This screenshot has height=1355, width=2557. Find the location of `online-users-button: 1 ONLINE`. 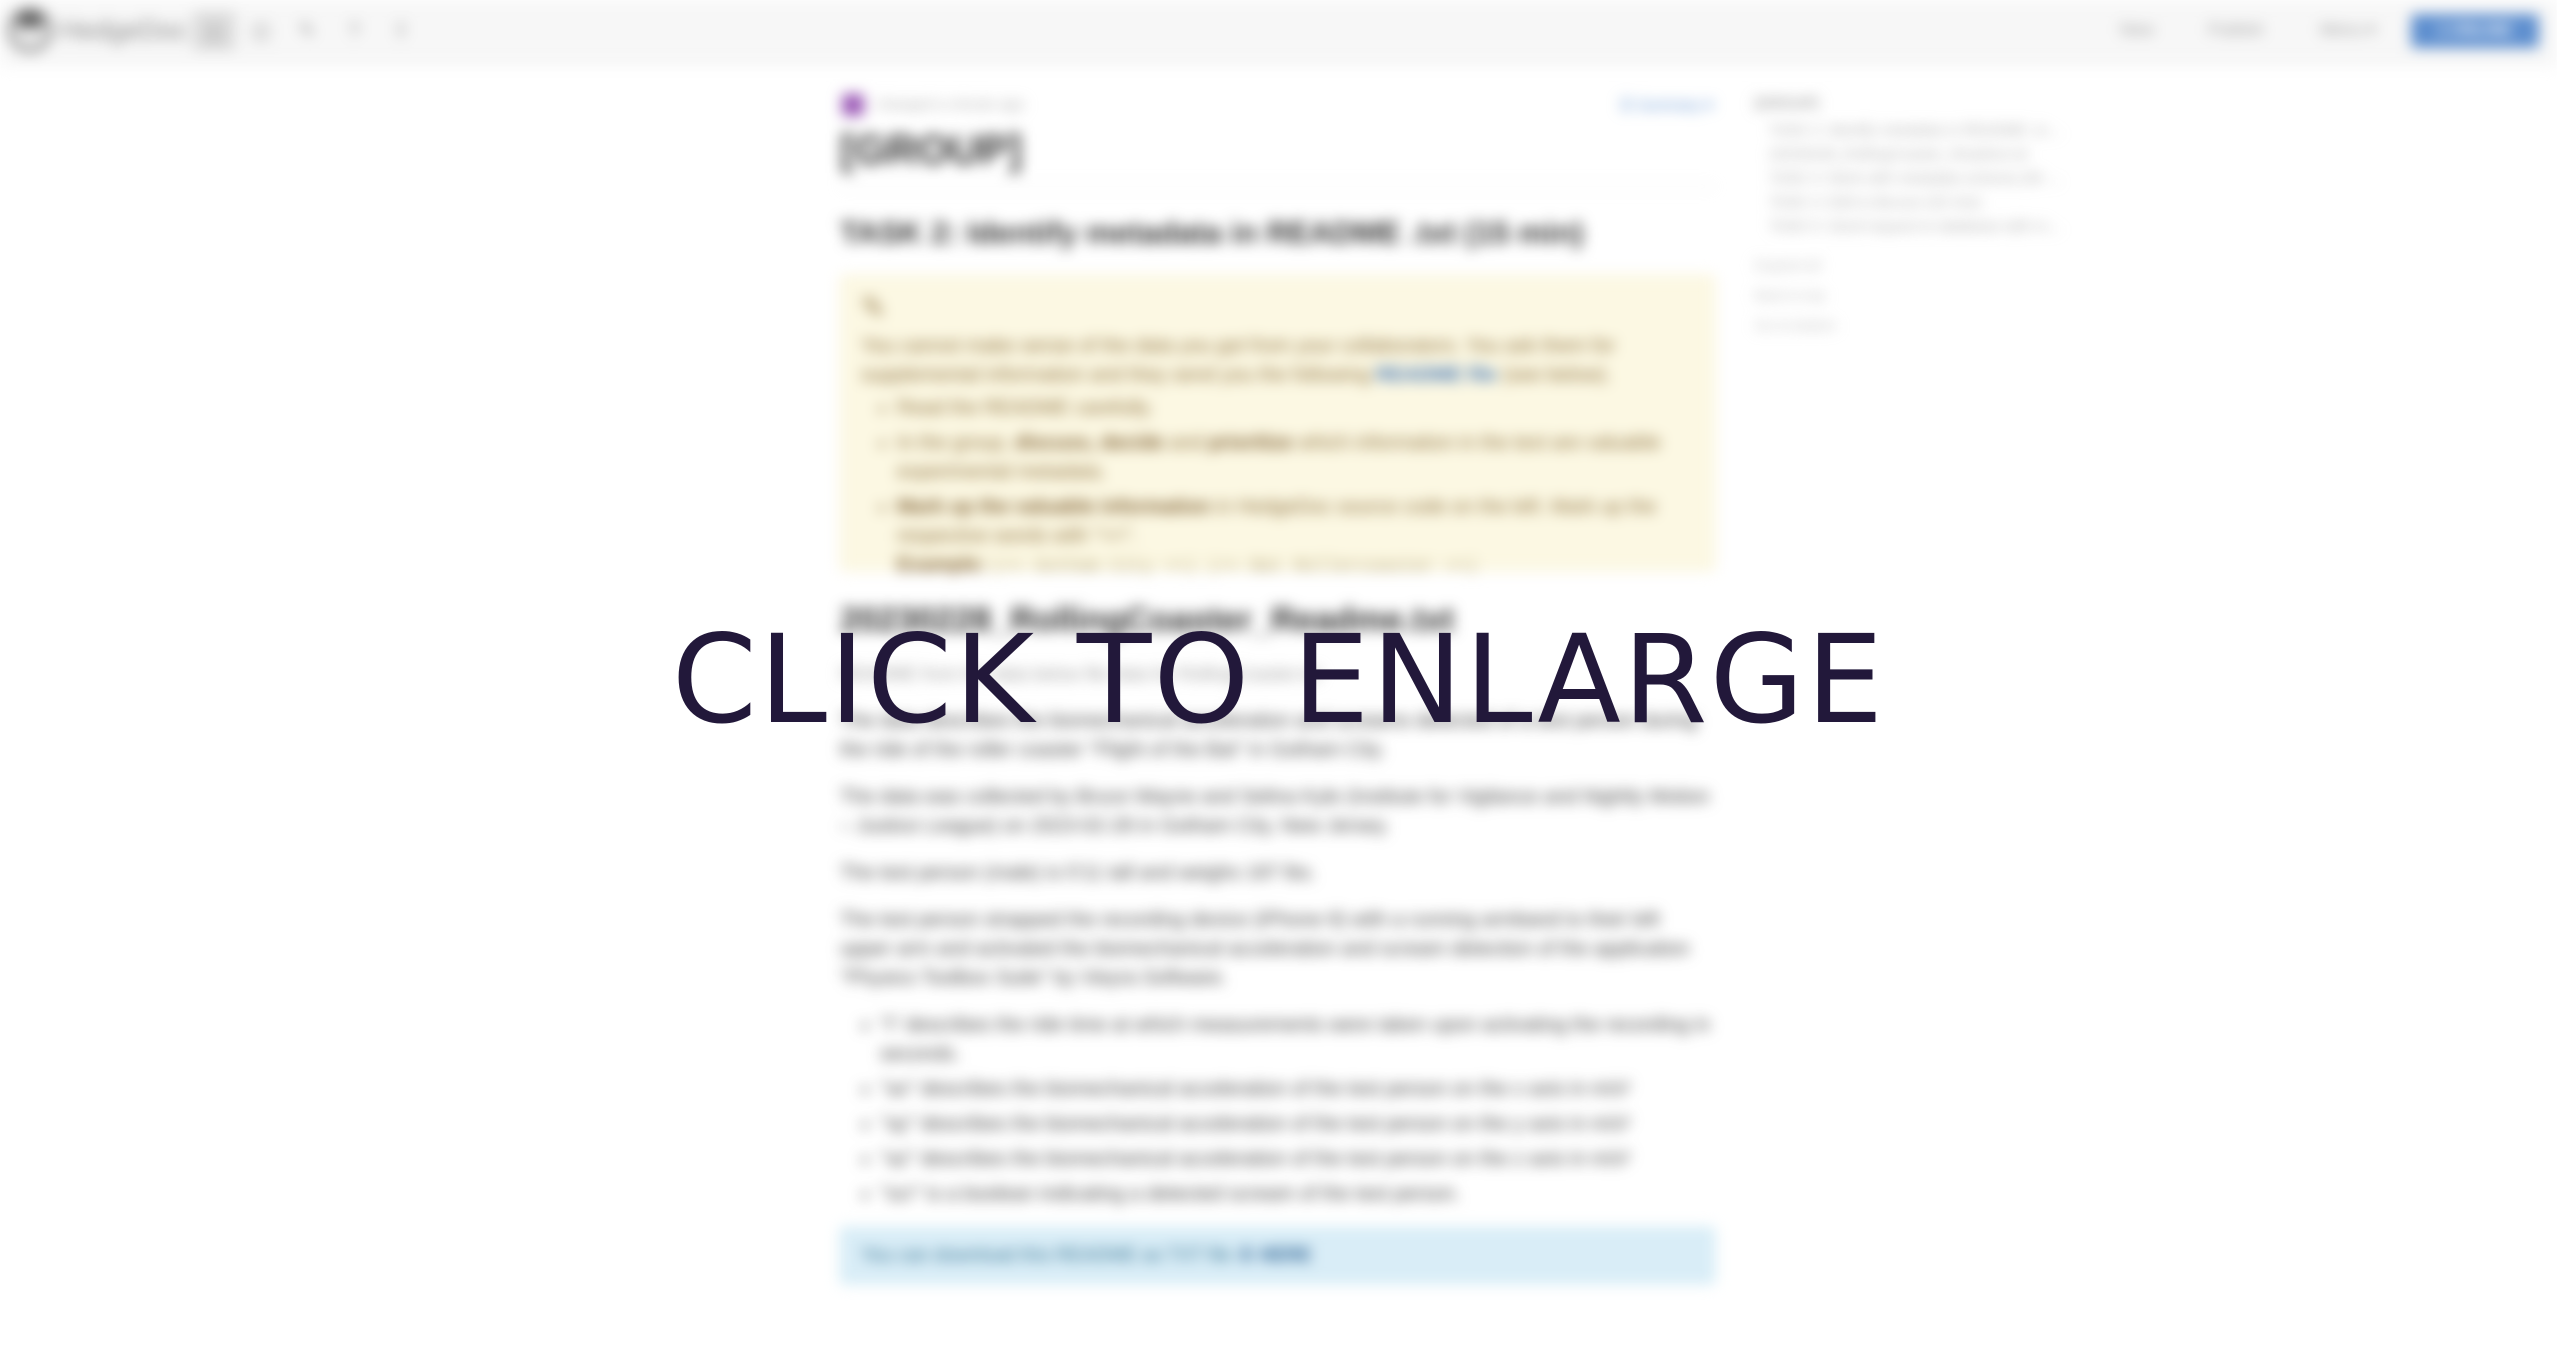

online-users-button: 1 ONLINE is located at coordinates (2475, 31).